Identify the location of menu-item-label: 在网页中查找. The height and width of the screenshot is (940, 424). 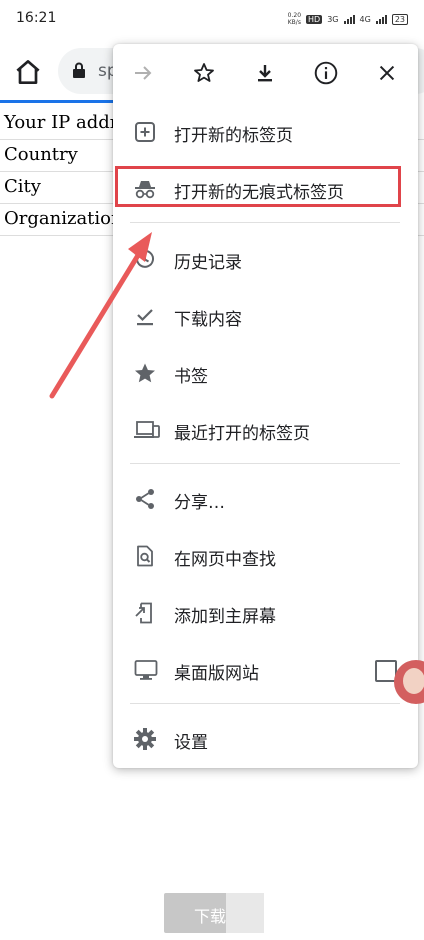
(225, 560).